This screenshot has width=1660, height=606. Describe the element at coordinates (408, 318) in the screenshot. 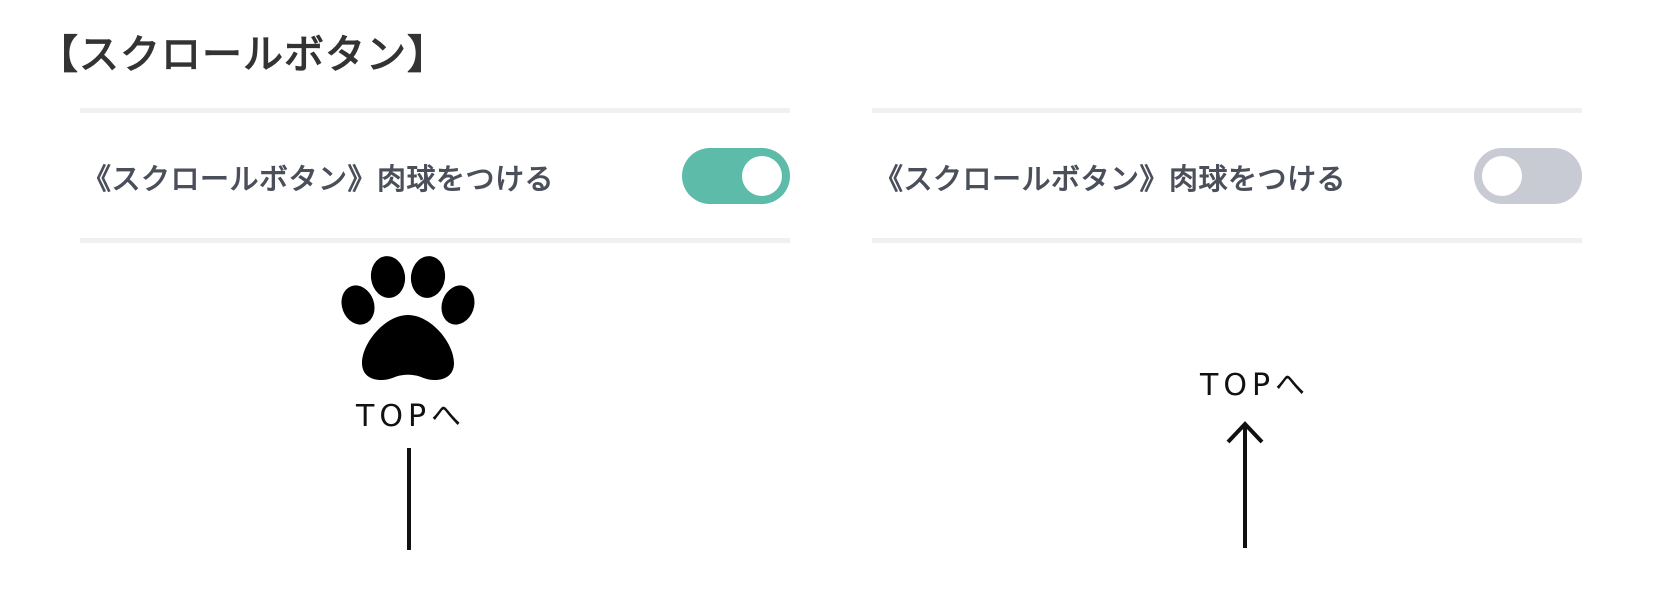

I see `paw-icon` at that location.